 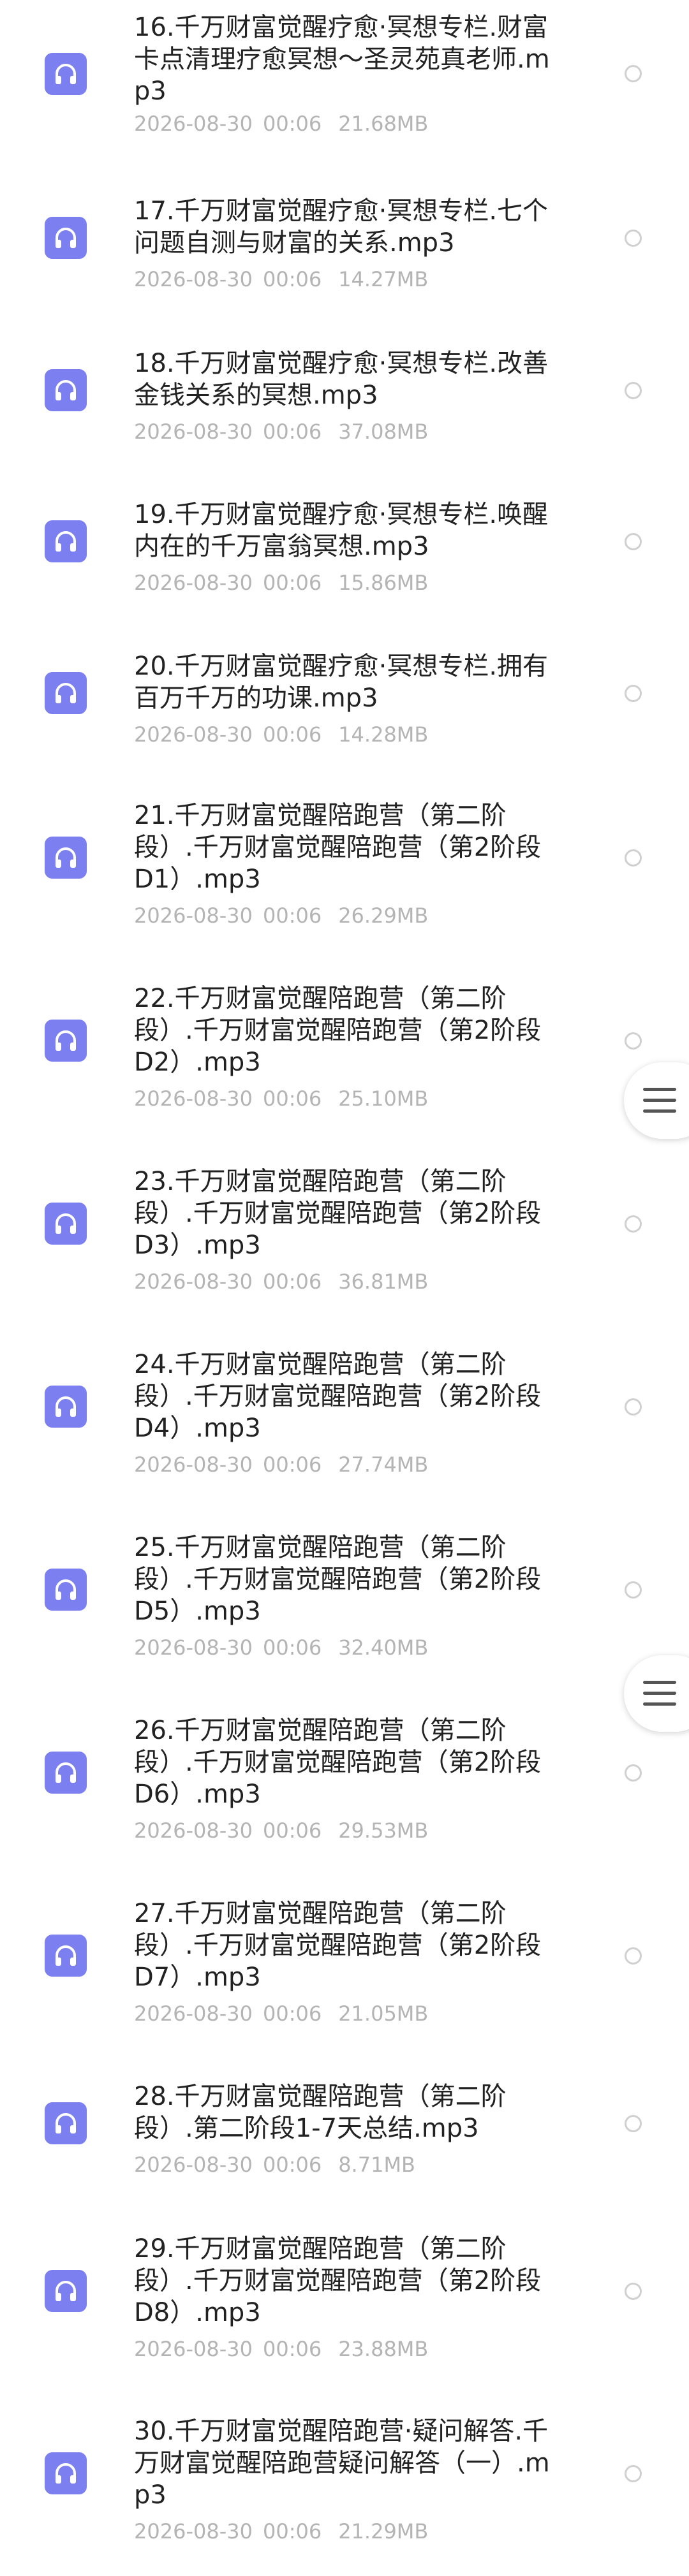 I want to click on file-meta: 2026-08-30 00:06 36.81MB, so click(x=281, y=1281).